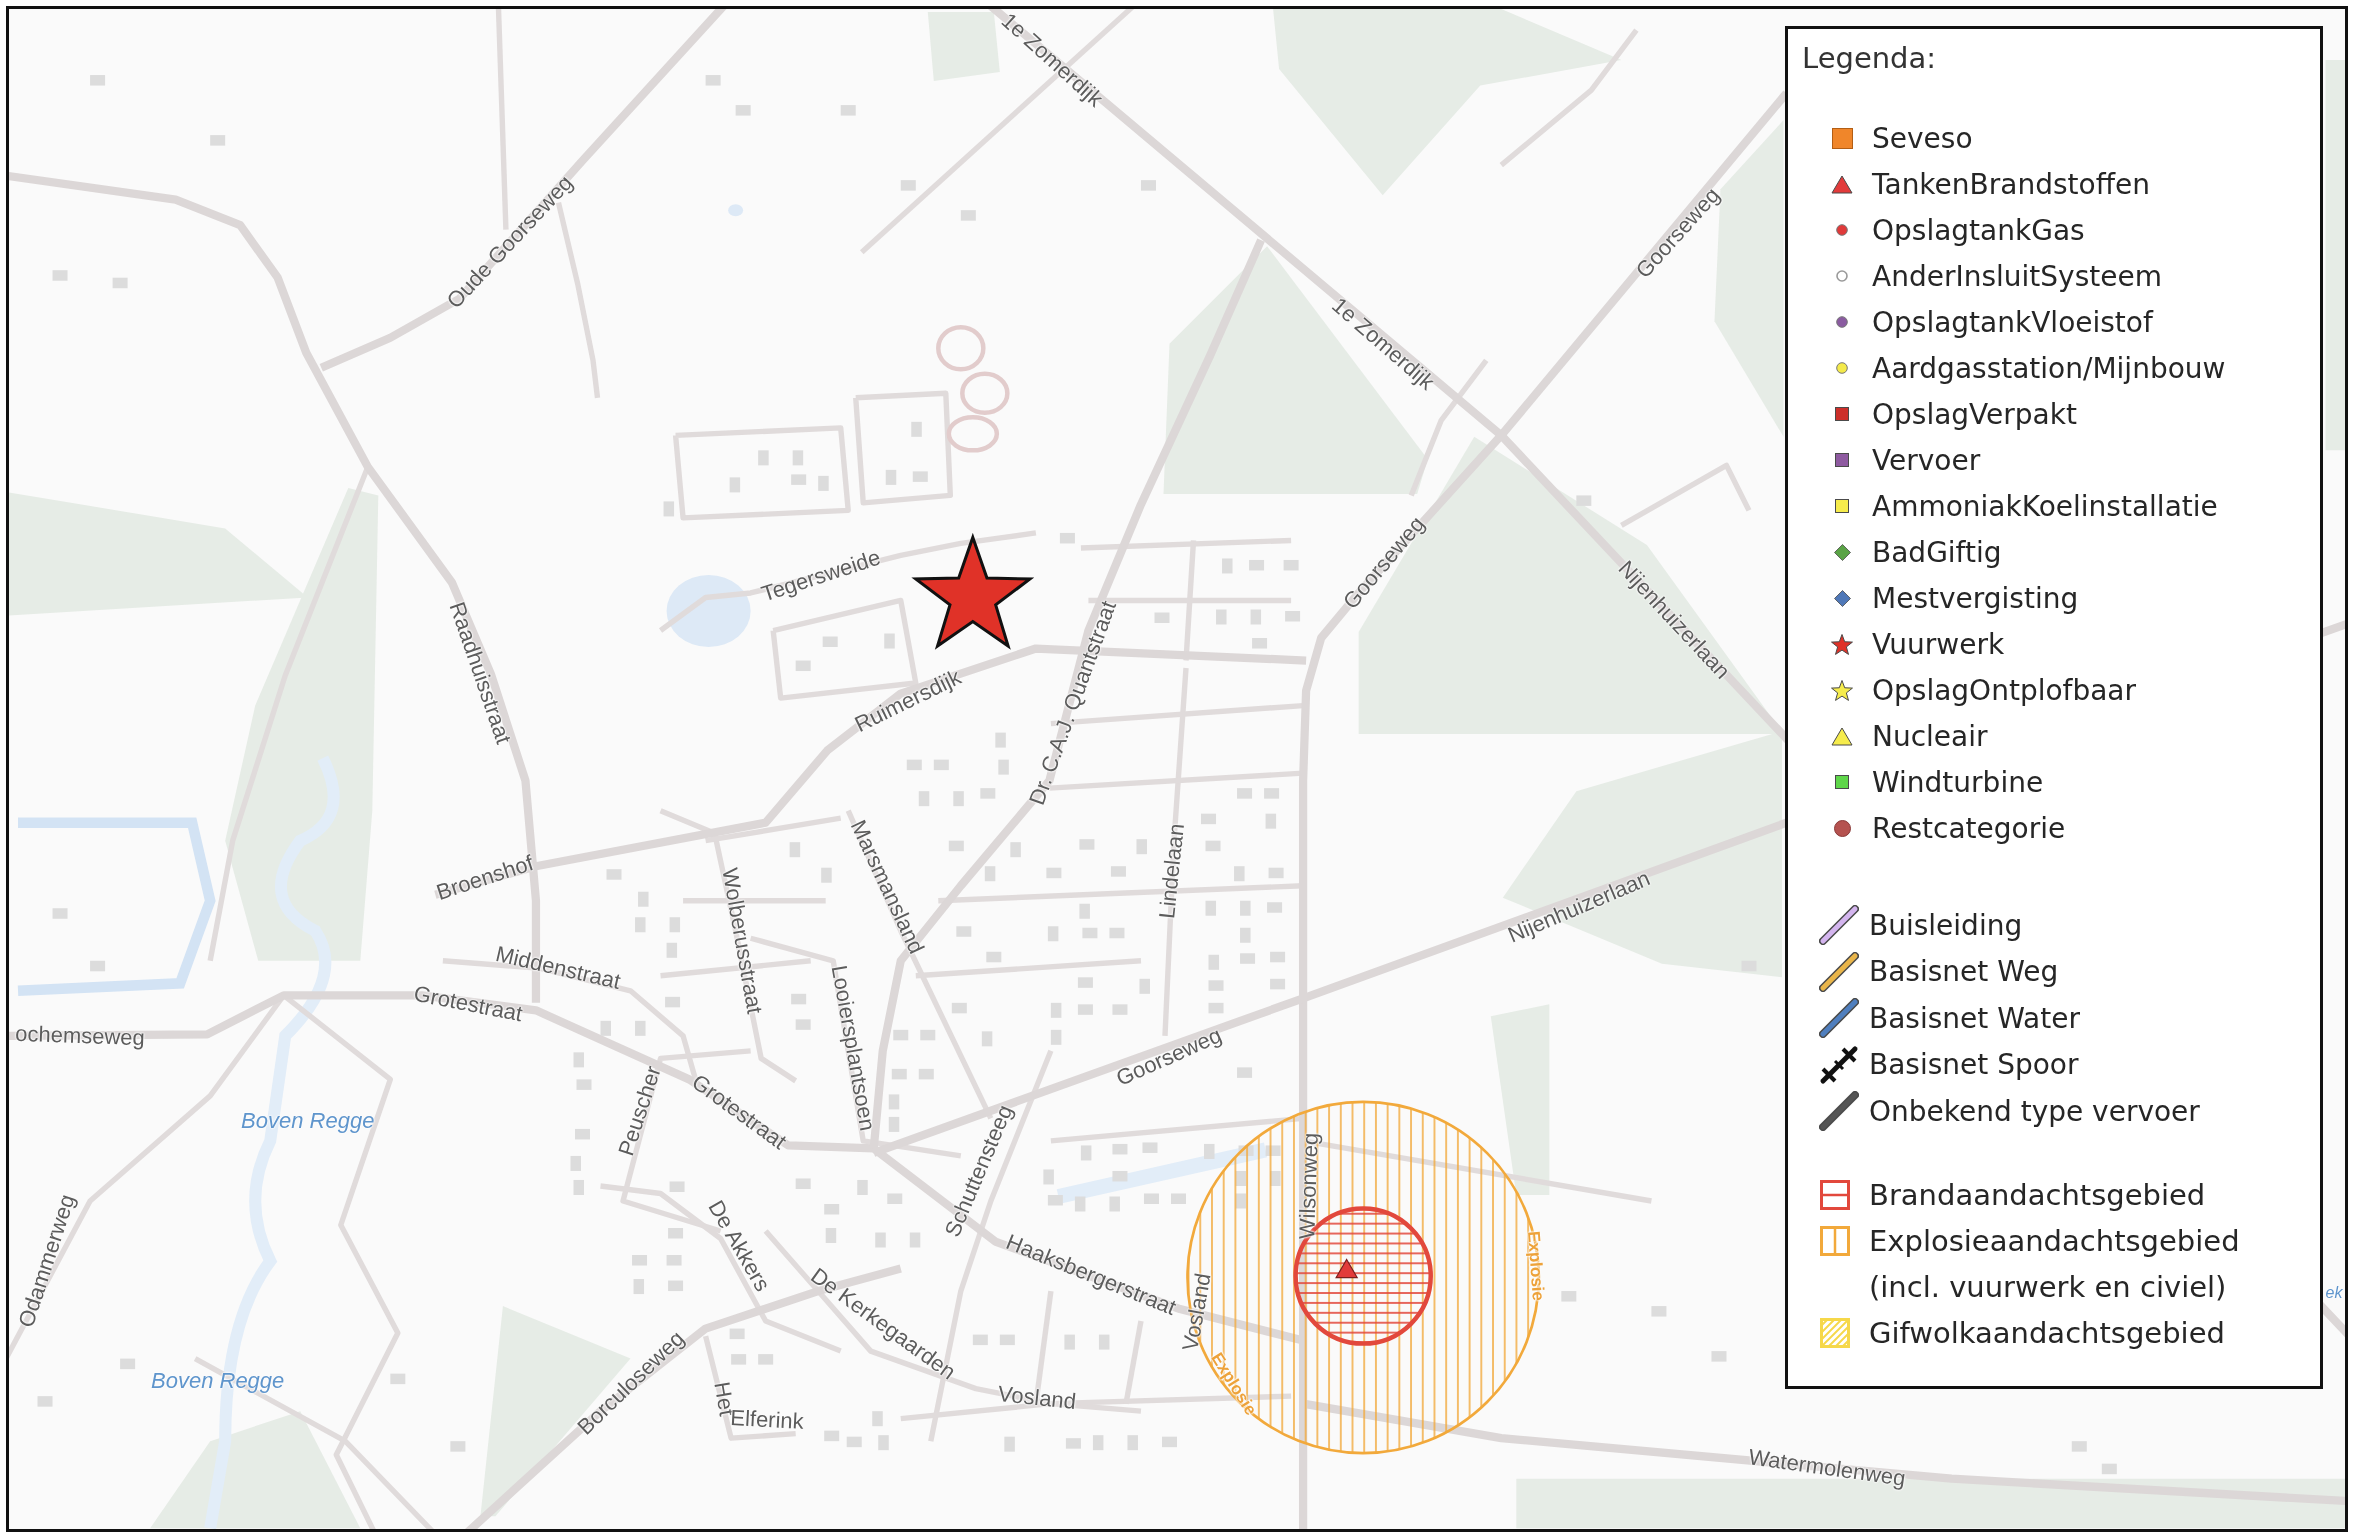  Describe the element at coordinates (1309, 1186) in the screenshot. I see `street-label: Wilsonweg` at that location.